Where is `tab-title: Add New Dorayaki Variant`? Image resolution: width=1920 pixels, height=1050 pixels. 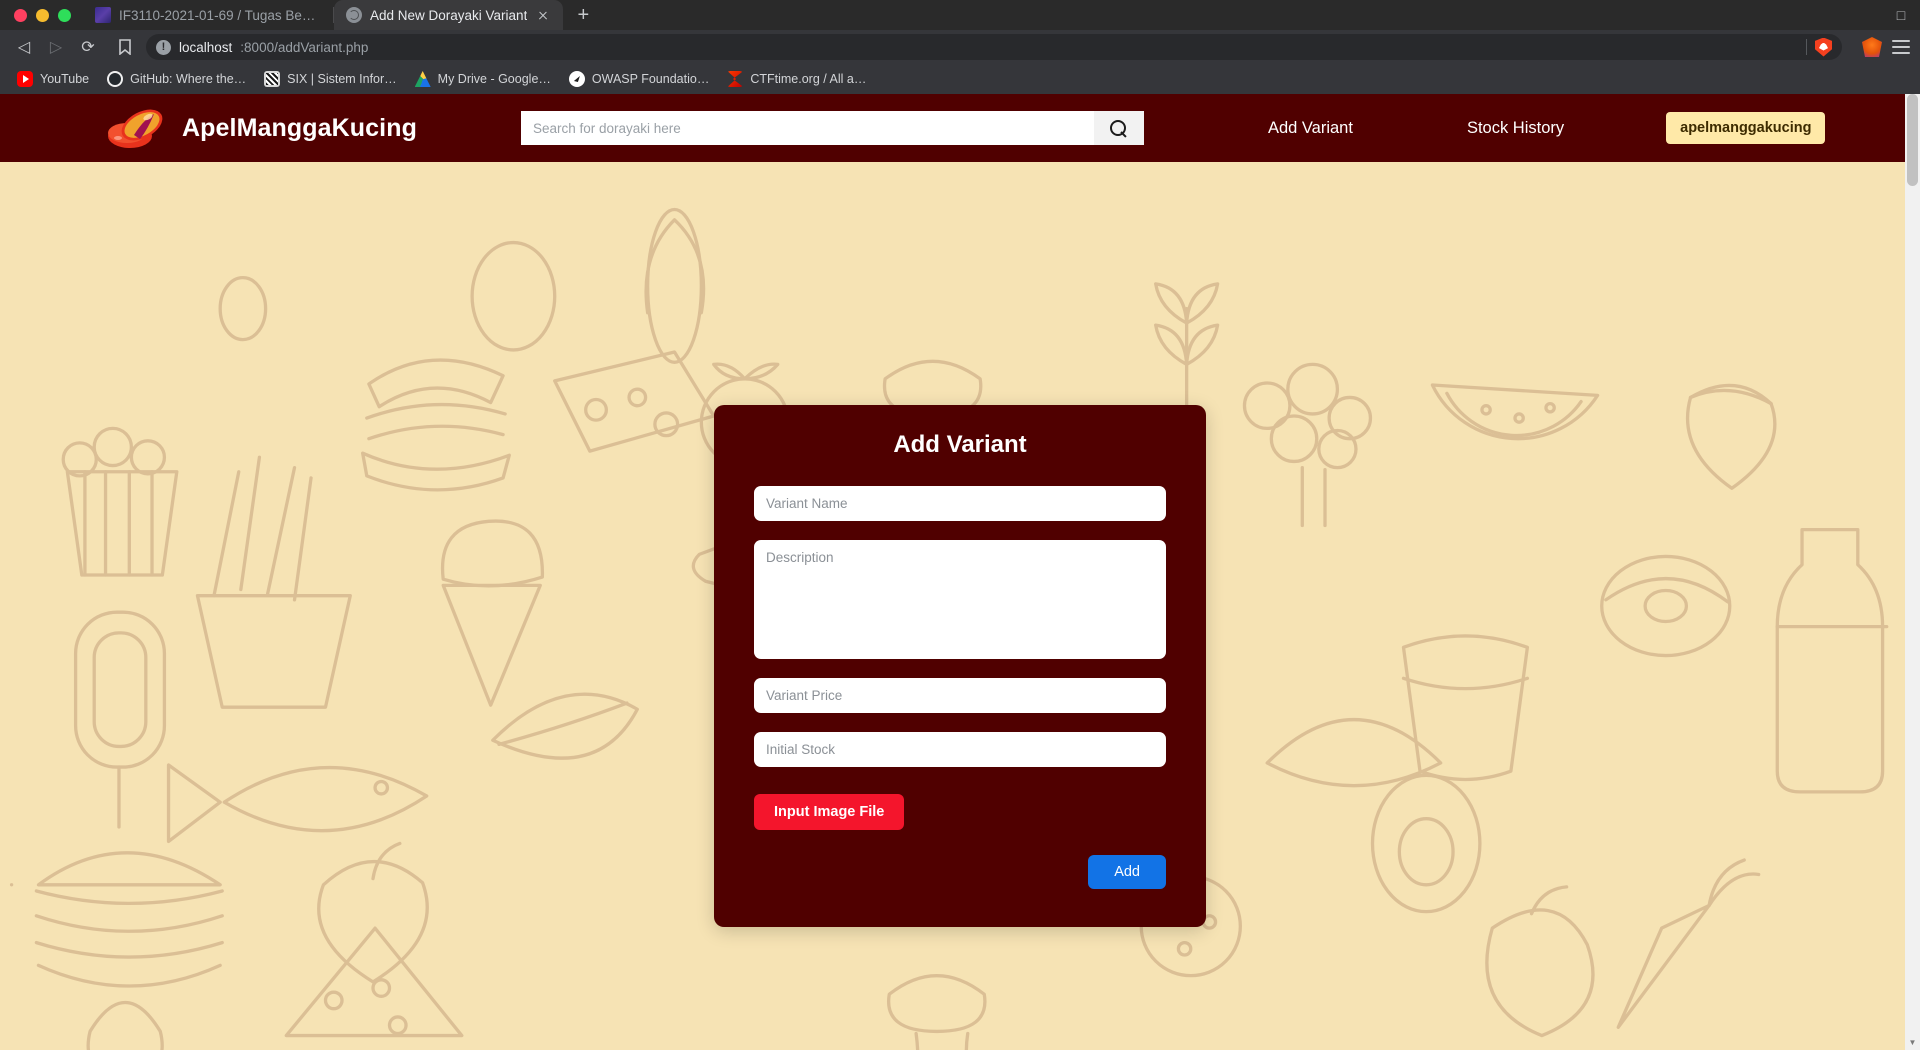
tab-title: Add New Dorayaki Variant is located at coordinates (449, 15).